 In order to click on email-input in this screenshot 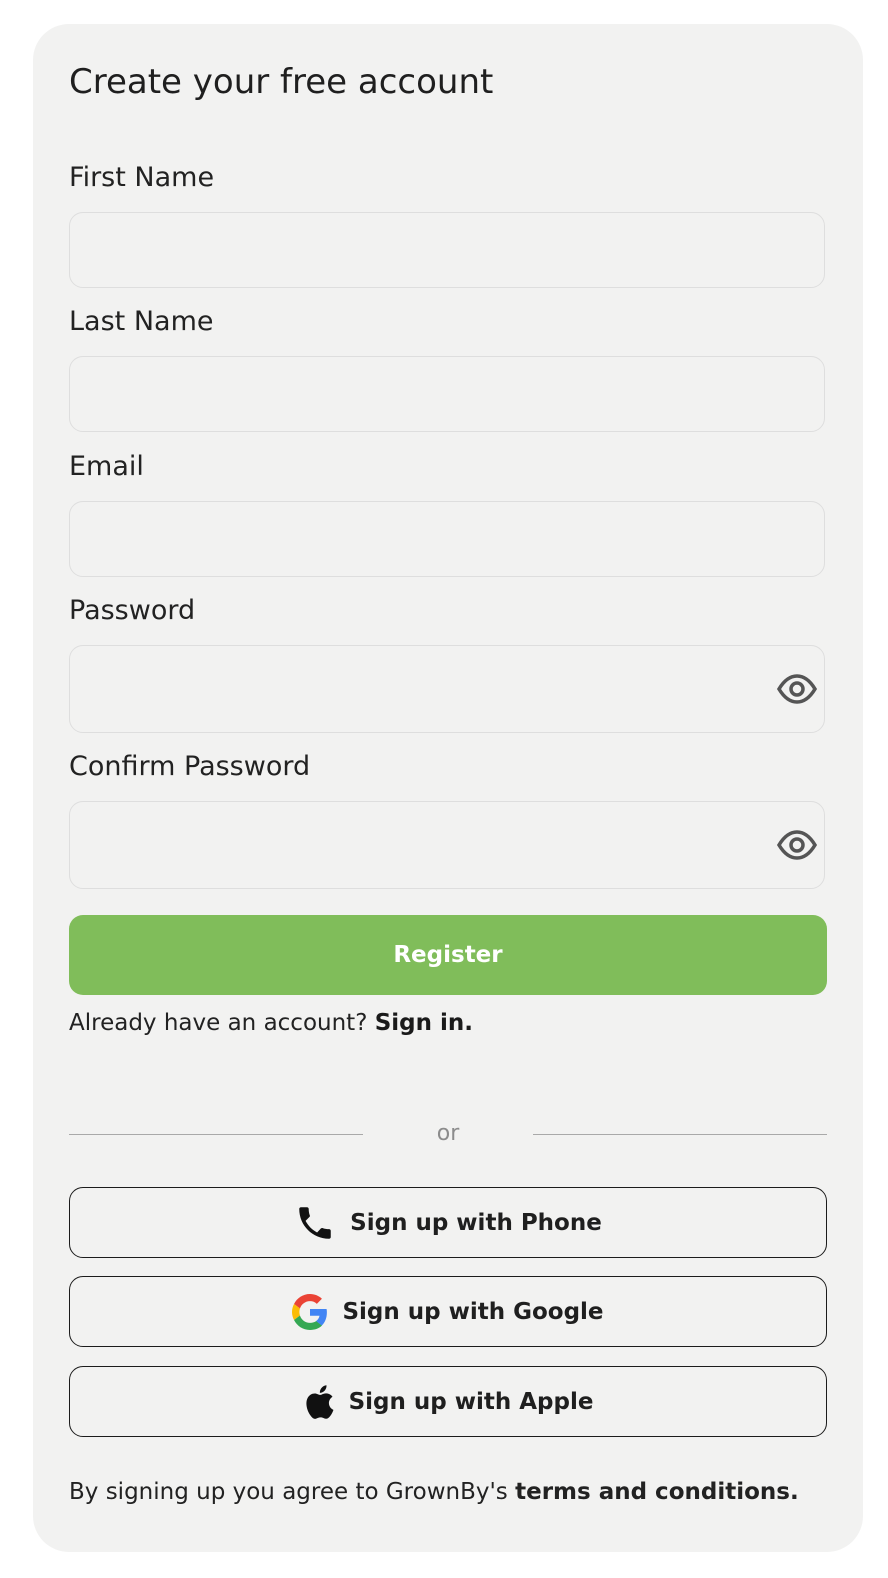, I will do `click(447, 539)`.